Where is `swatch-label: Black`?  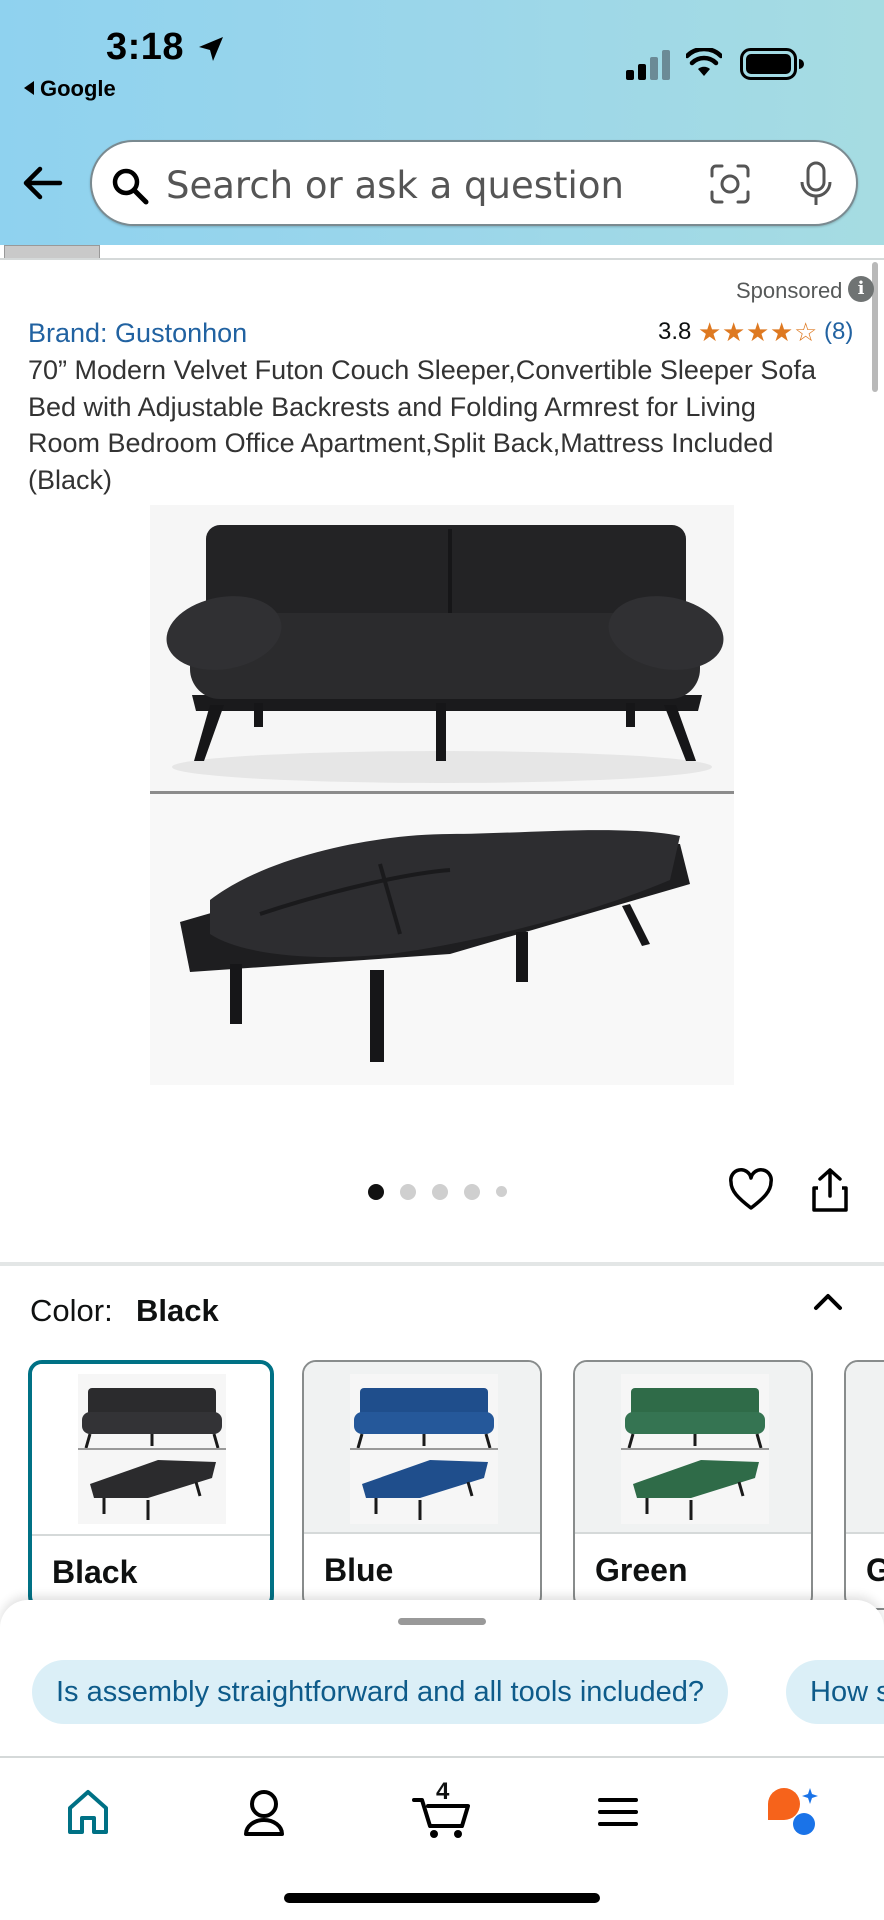 swatch-label: Black is located at coordinates (95, 1572).